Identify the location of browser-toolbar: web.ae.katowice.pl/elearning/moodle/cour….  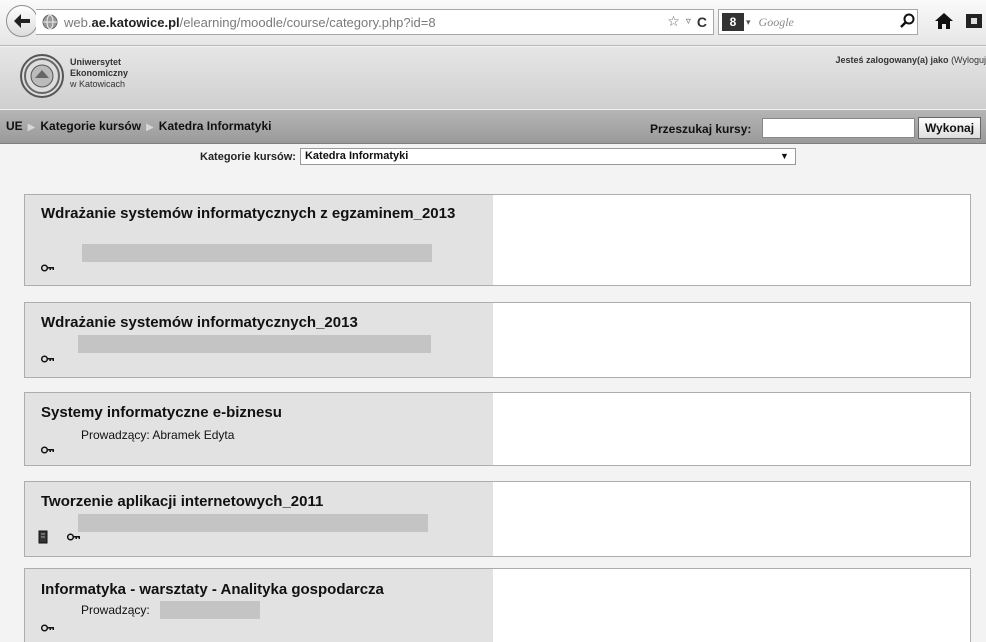
(493, 23).